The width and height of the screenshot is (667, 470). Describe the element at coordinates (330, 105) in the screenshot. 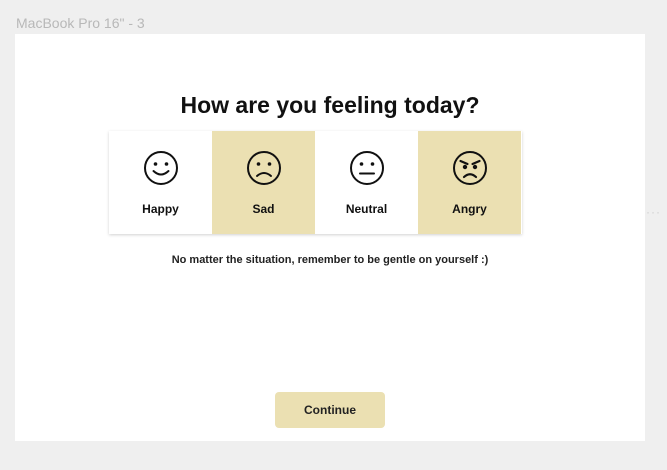

I see `page-title: How are you feeling today?` at that location.